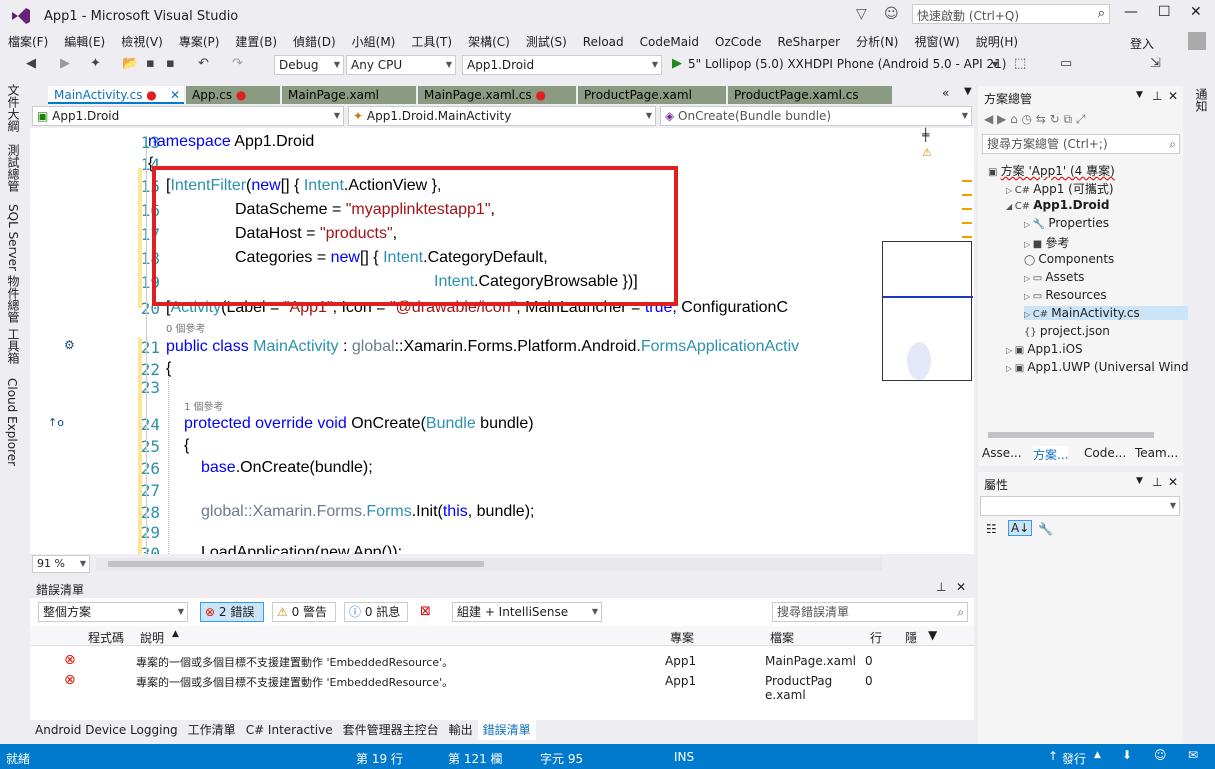  I want to click on tree-item: ◢ C# App1.Droid, so click(1057, 205).